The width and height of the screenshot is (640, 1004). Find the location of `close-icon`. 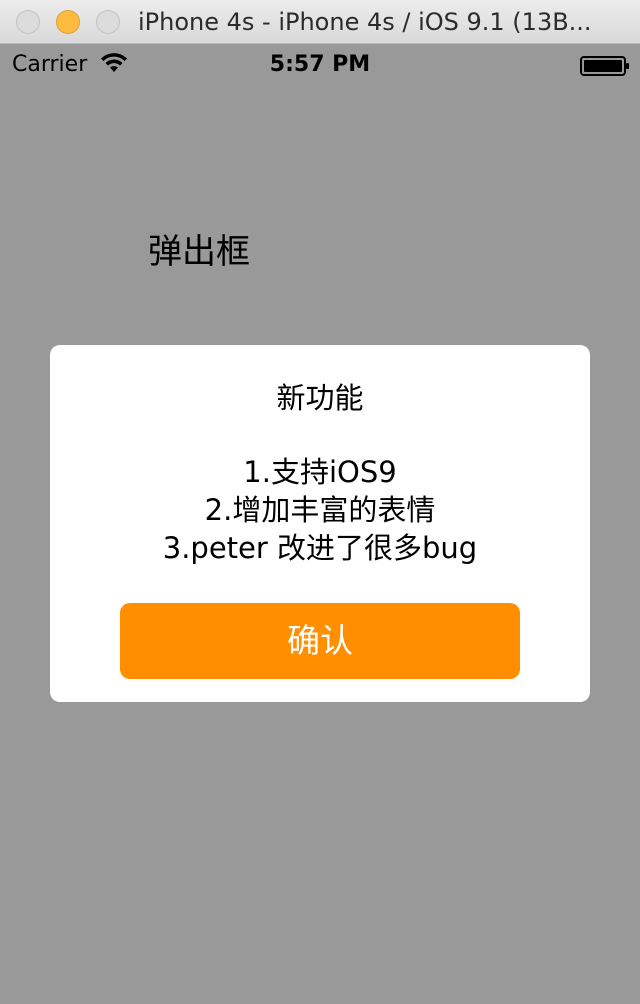

close-icon is located at coordinates (28, 22).